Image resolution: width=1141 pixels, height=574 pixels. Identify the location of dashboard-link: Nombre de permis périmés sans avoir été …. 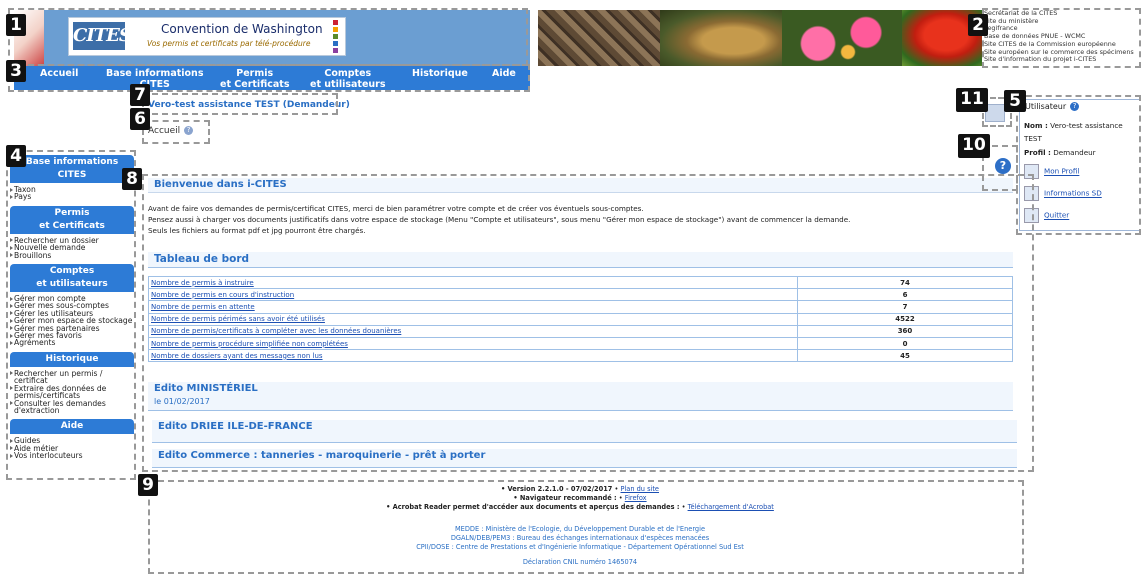
(238, 319).